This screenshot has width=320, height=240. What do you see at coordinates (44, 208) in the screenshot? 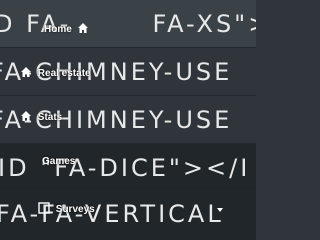
I see `ellipsis-vertical-icon` at bounding box center [44, 208].